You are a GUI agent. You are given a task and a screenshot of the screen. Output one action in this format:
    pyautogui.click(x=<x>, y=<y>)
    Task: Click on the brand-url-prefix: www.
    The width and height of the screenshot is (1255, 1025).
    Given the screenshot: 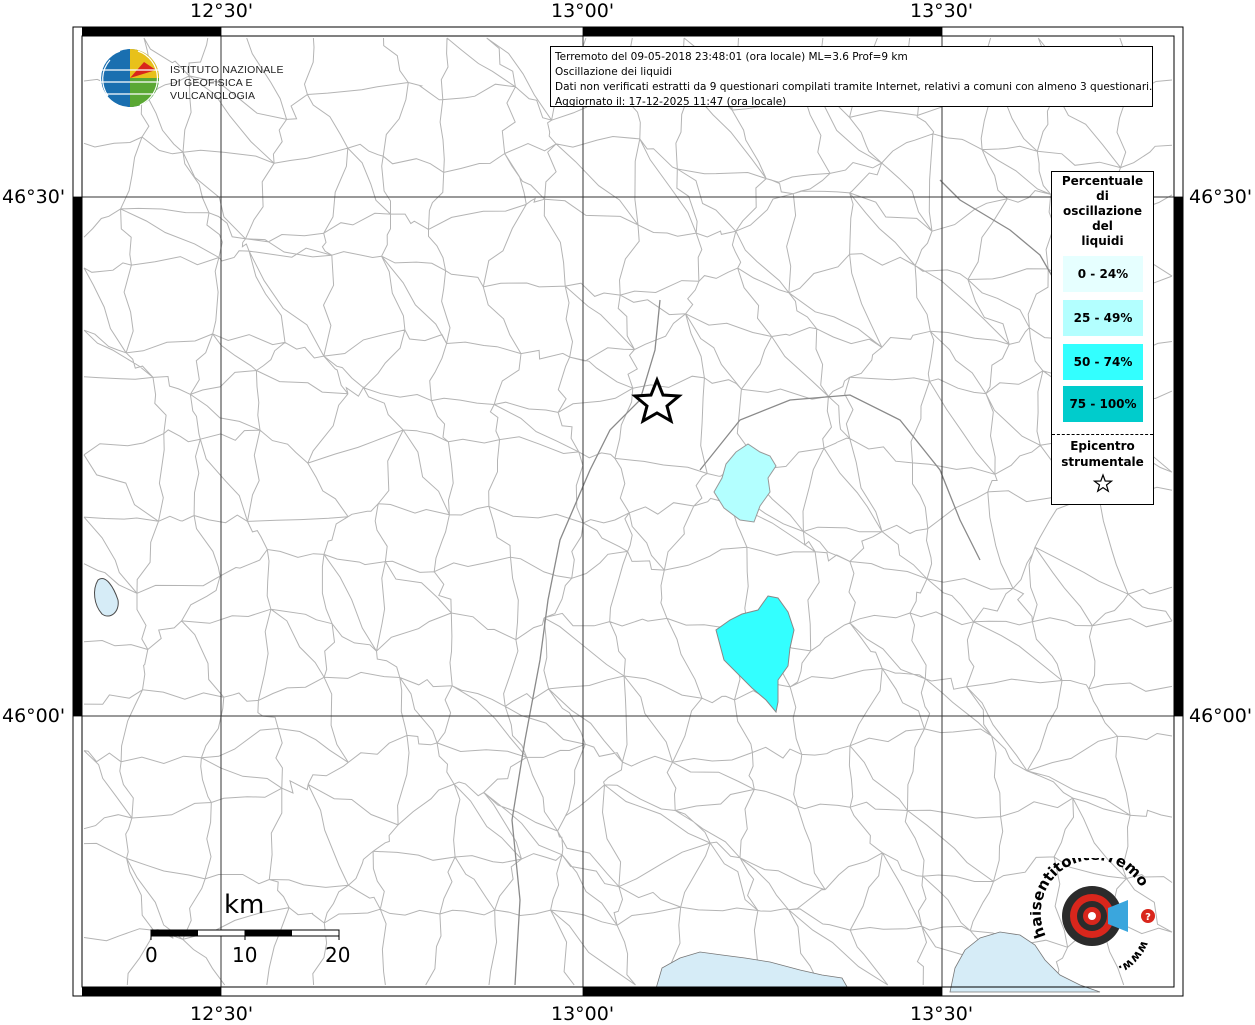 What is the action you would take?
    pyautogui.click(x=1134, y=958)
    